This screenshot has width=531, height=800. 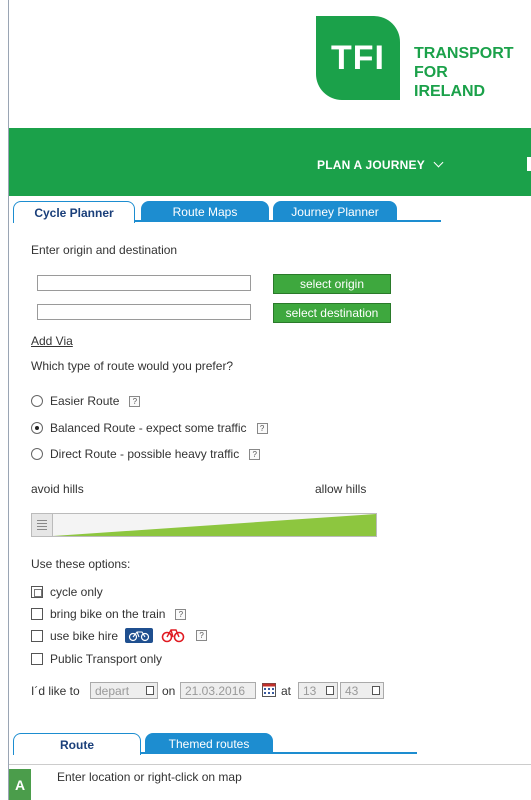 What do you see at coordinates (205, 211) in the screenshot?
I see `tab-route-maps: Route Maps` at bounding box center [205, 211].